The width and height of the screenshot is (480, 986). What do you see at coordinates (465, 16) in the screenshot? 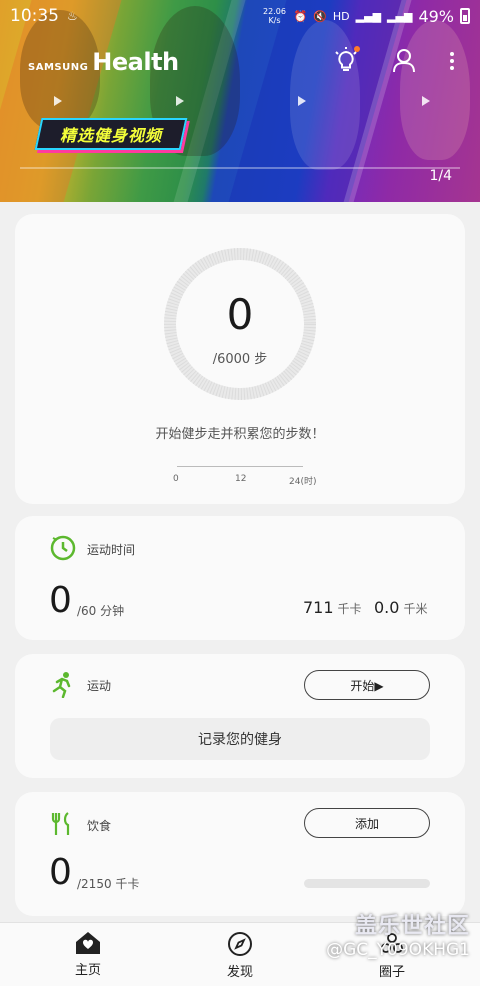
I see `battery-icon` at bounding box center [465, 16].